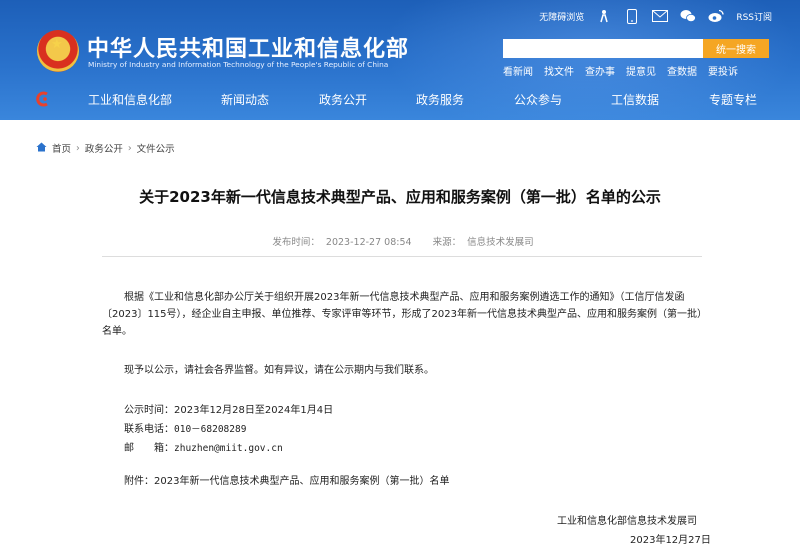 Image resolution: width=800 pixels, height=547 pixels. What do you see at coordinates (368, 242) in the screenshot?
I see `publish-time: 2023-12-27 08:54` at bounding box center [368, 242].